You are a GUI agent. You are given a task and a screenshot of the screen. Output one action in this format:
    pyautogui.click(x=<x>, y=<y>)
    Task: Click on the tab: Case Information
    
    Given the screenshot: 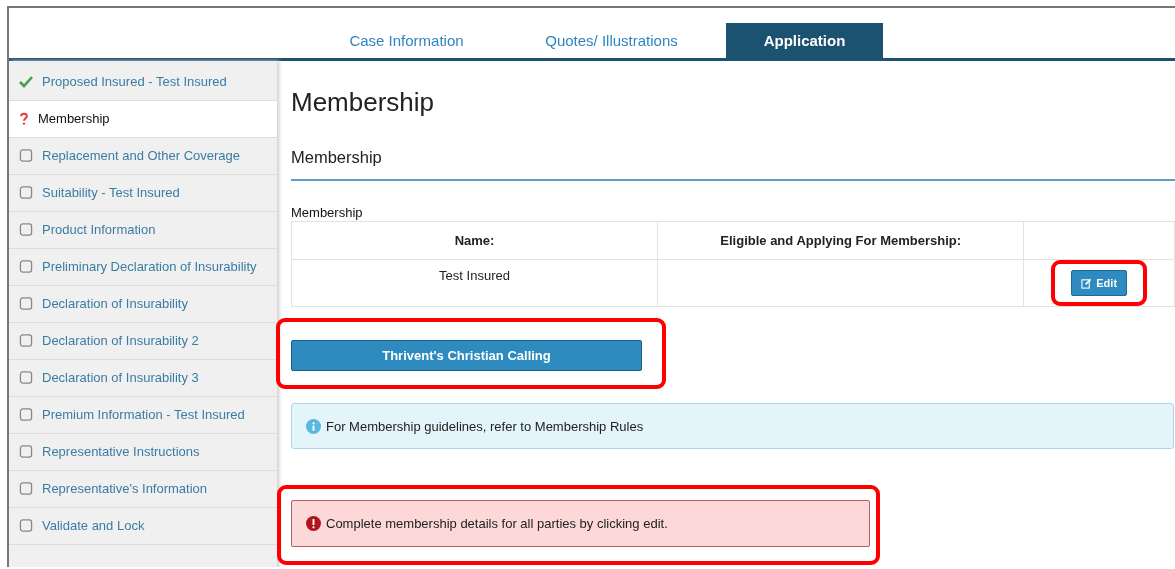 What is the action you would take?
    pyautogui.click(x=406, y=40)
    